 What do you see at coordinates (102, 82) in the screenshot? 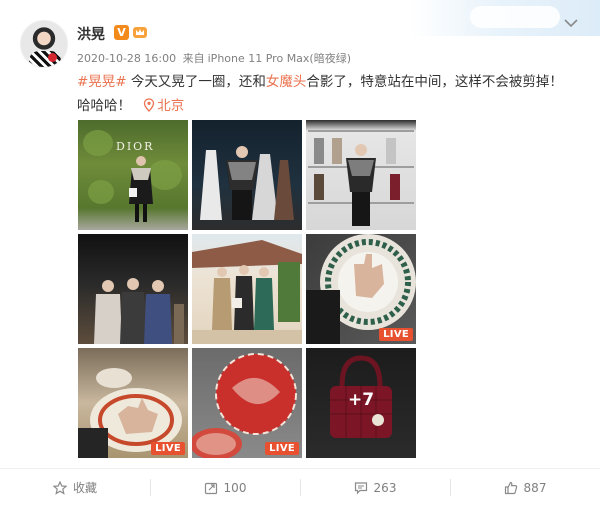
I see `hashtag-link: #晃晃#` at bounding box center [102, 82].